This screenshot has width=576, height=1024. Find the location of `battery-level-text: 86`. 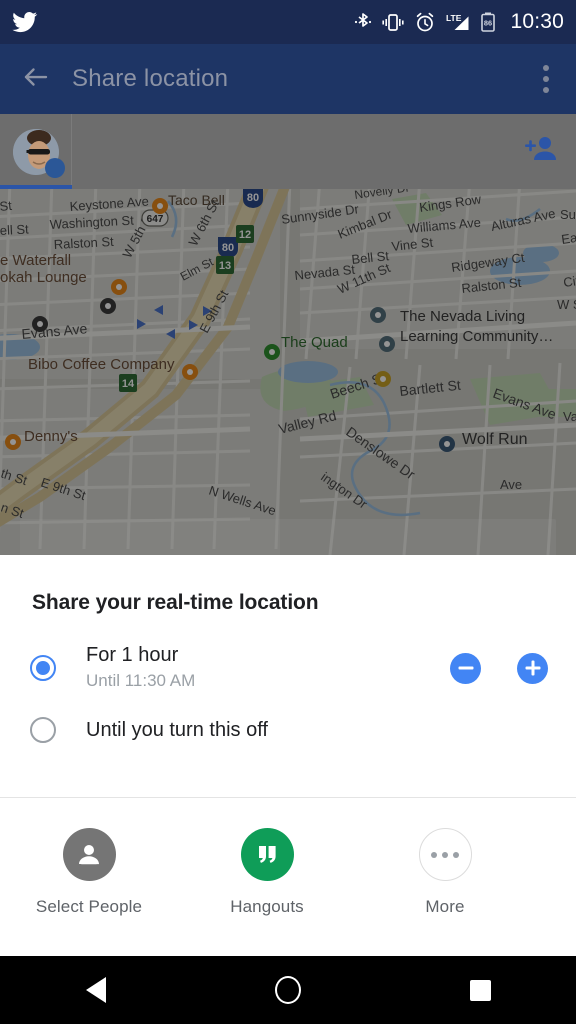

battery-level-text: 86 is located at coordinates (488, 23).